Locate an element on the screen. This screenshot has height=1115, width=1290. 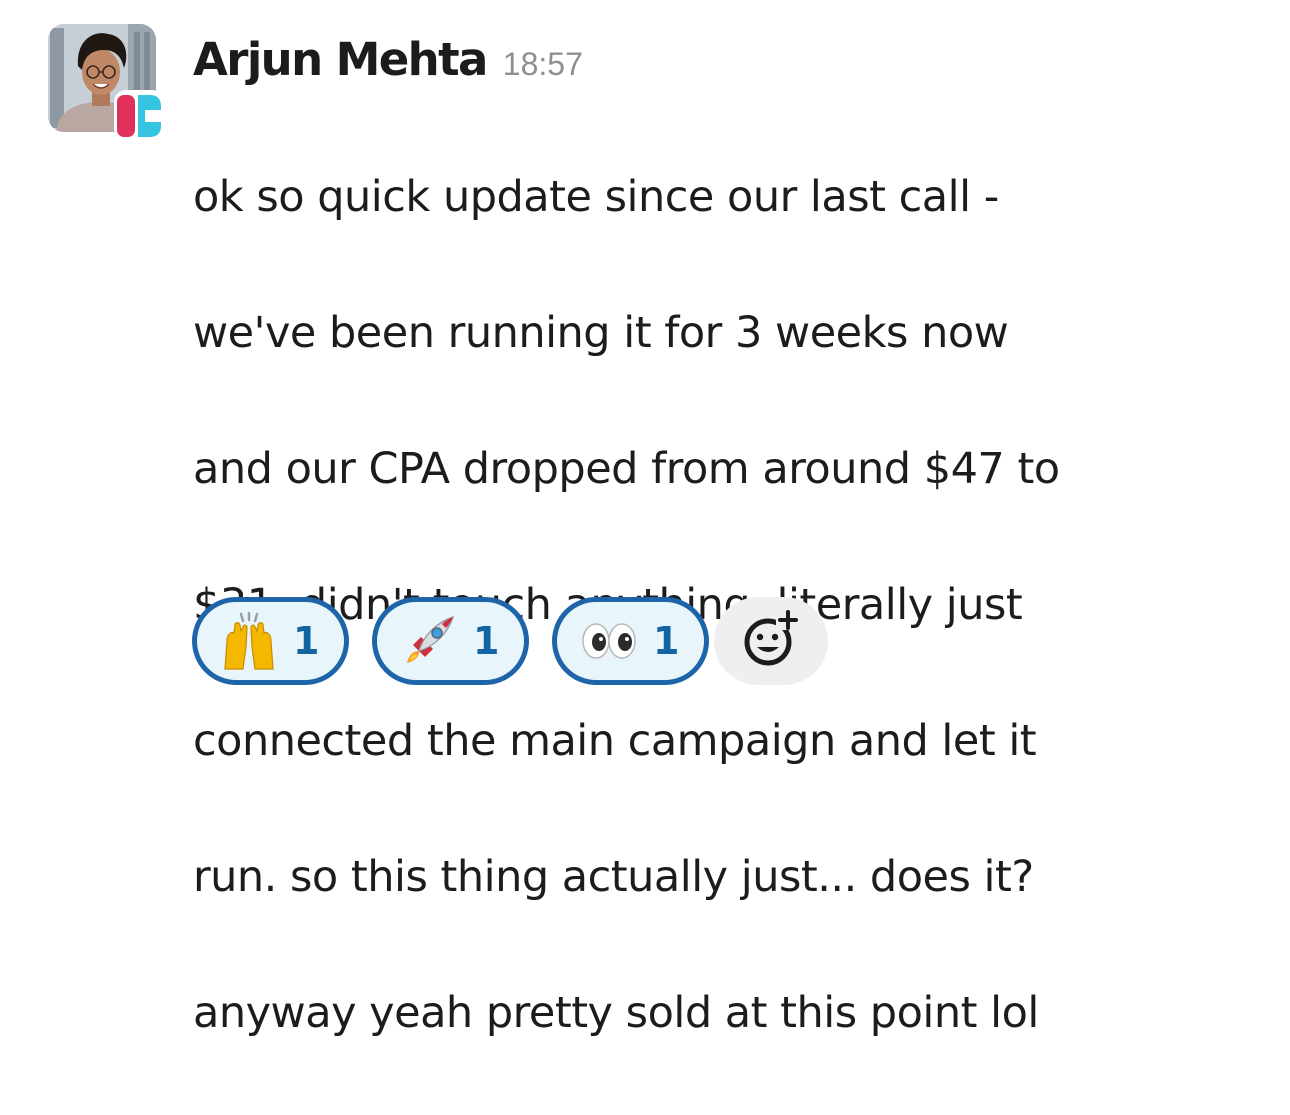
avatar-wrap is located at coordinates (106, 82).